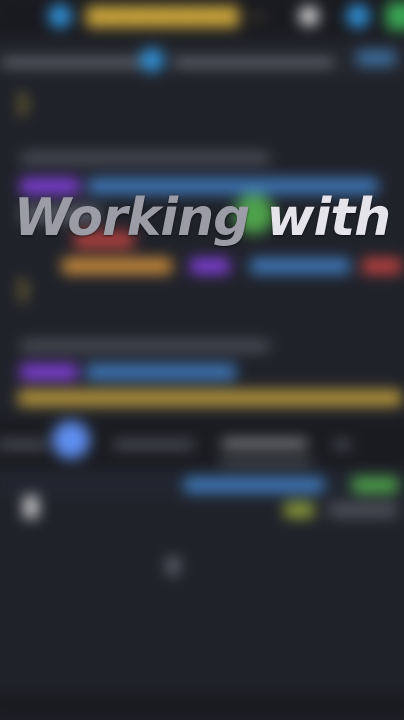 This screenshot has width=404, height=720. Describe the element at coordinates (309, 16) in the screenshot. I see `tab-close-icon` at that location.